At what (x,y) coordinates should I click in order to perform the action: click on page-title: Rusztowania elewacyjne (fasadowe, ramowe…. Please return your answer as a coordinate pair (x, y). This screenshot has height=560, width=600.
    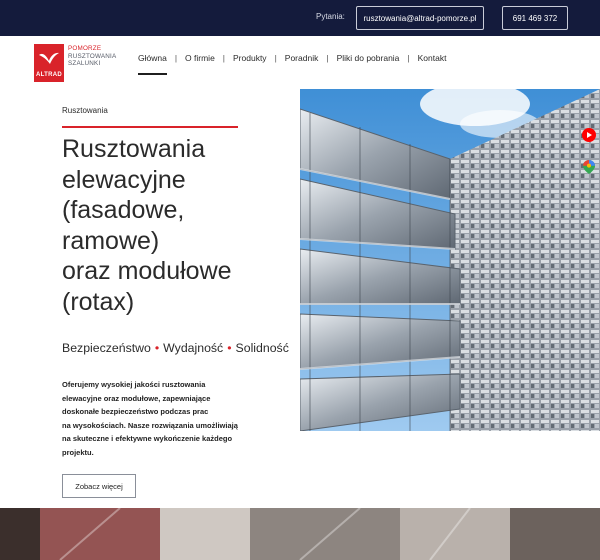
    Looking at the image, I should click on (182, 225).